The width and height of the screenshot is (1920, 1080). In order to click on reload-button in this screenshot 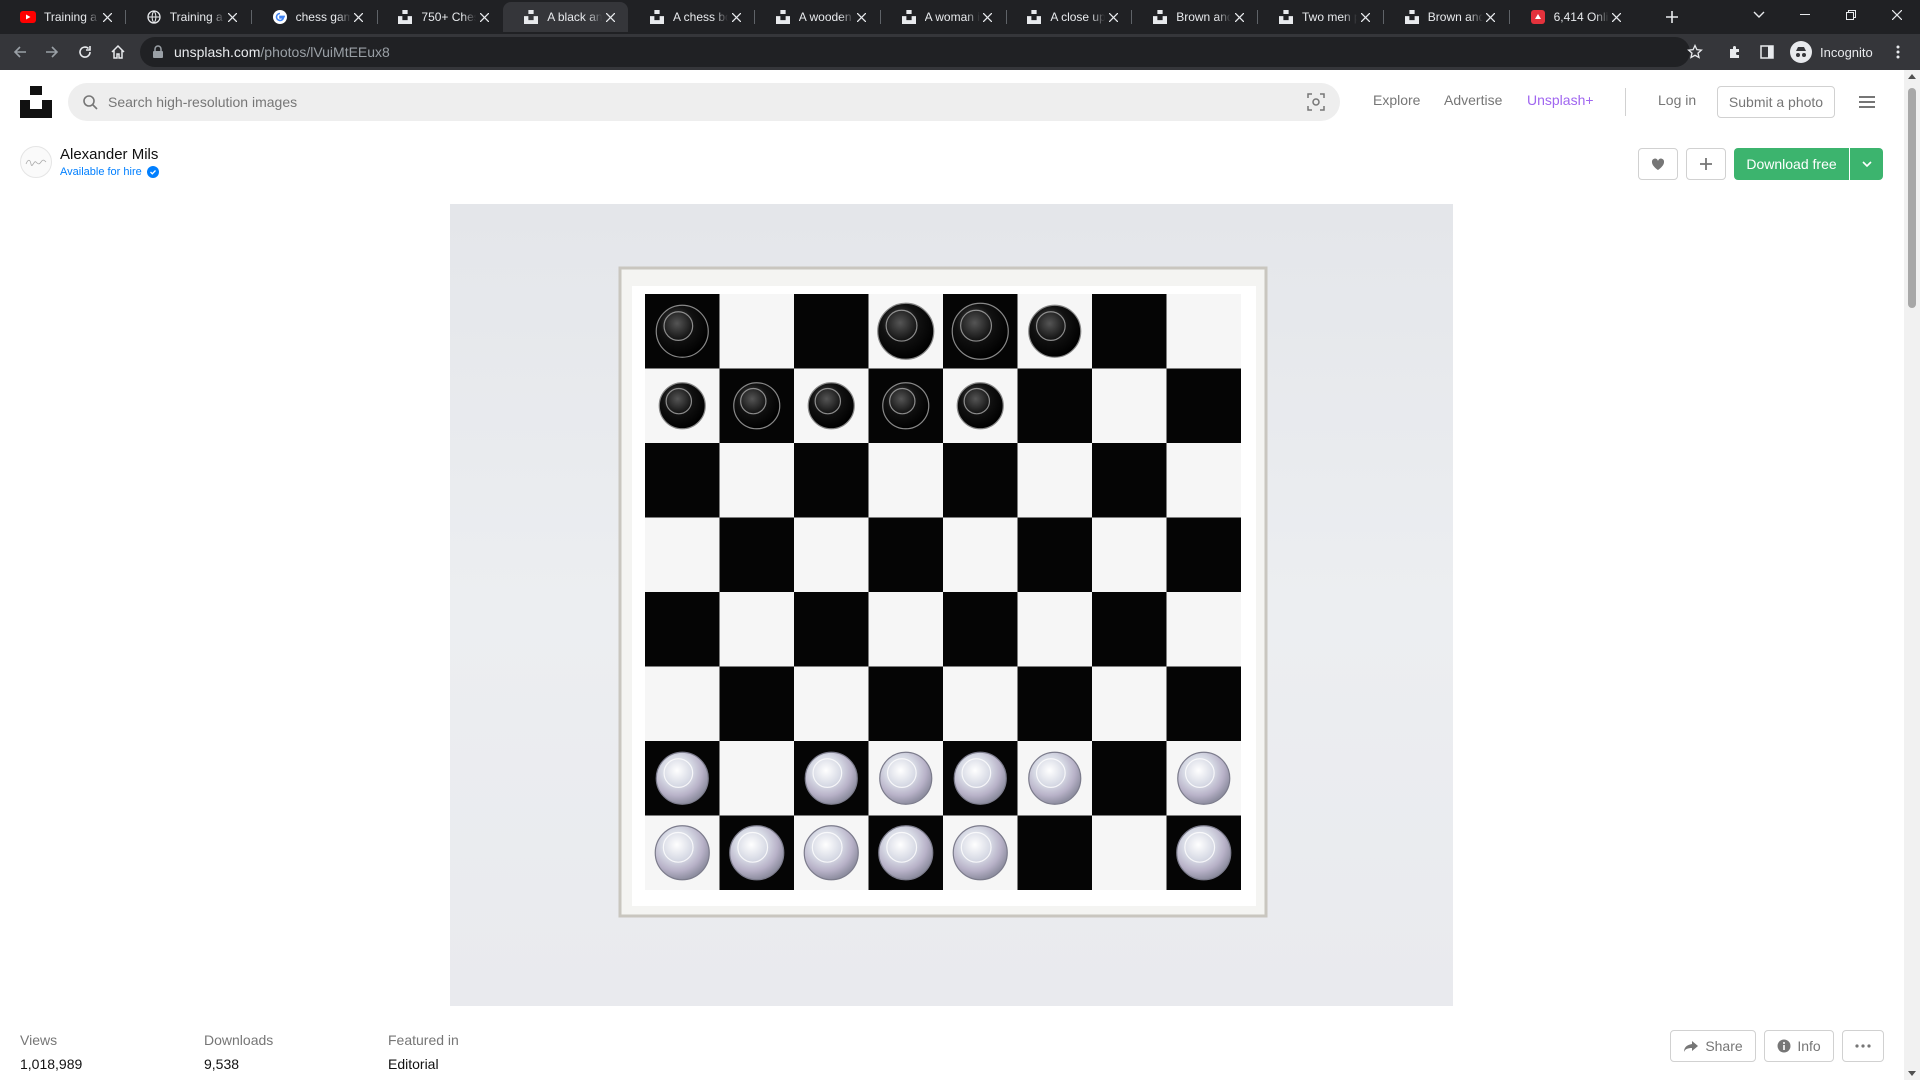, I will do `click(85, 52)`.